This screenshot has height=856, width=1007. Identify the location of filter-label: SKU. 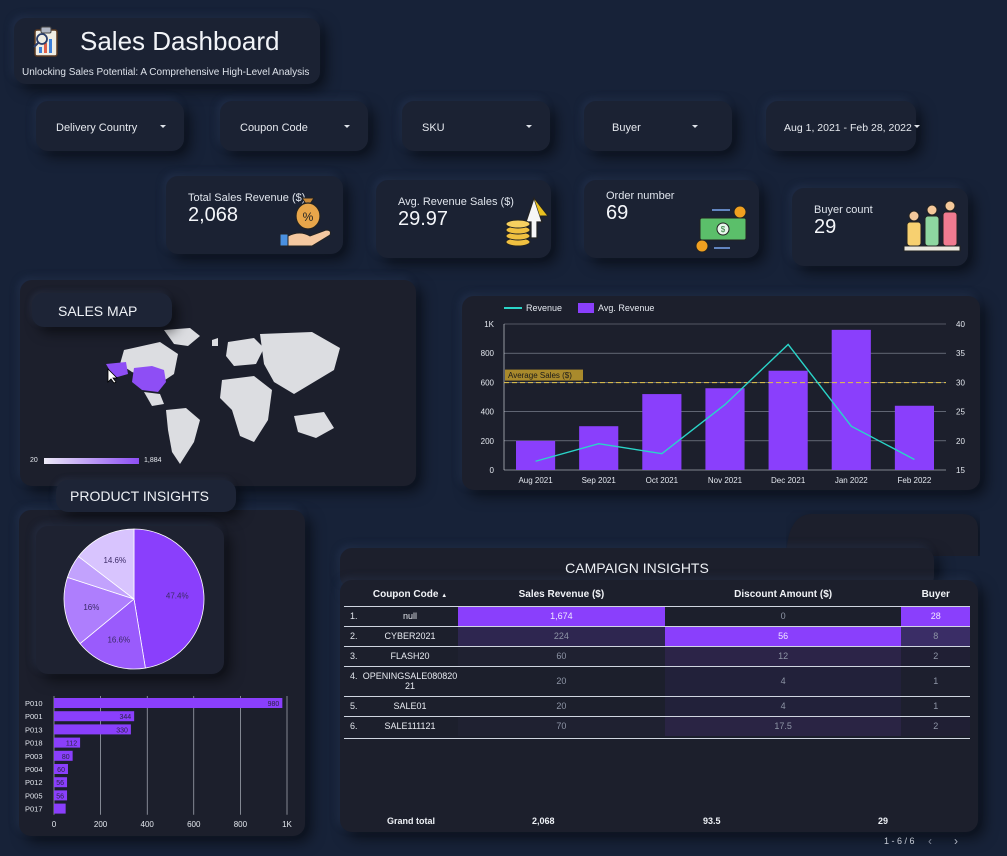
(433, 128).